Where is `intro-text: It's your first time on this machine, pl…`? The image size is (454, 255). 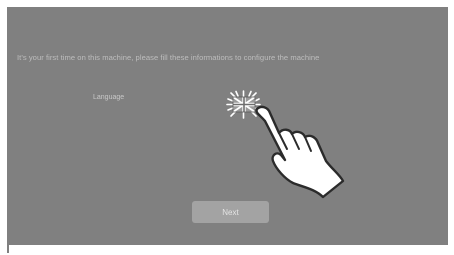
intro-text: It's your first time on this machine, pl… is located at coordinates (168, 57).